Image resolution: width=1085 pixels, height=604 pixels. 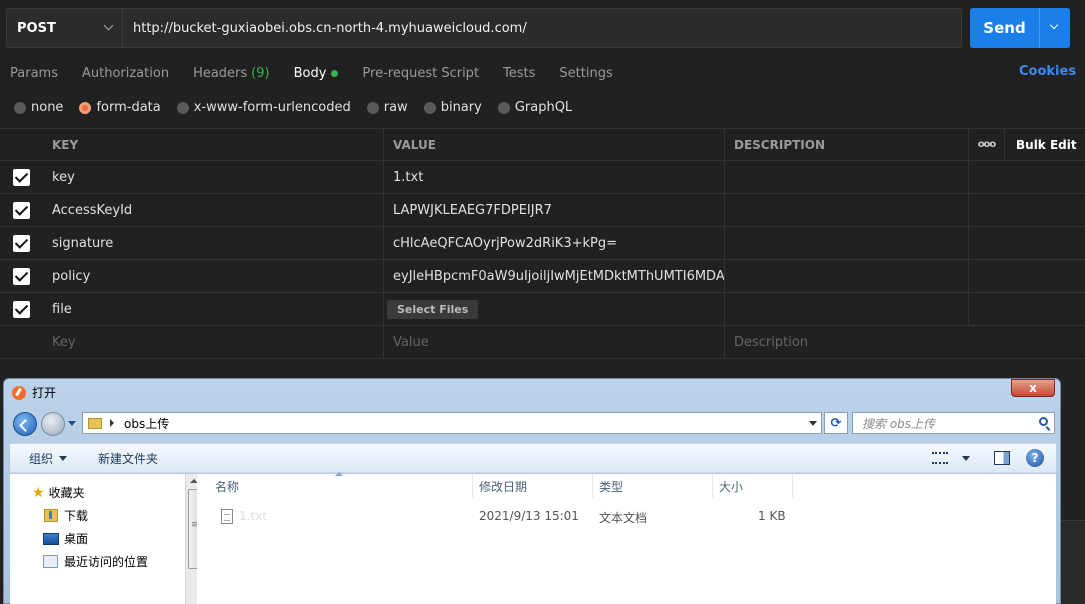 I want to click on table-row: key 1.txt, so click(x=542, y=177).